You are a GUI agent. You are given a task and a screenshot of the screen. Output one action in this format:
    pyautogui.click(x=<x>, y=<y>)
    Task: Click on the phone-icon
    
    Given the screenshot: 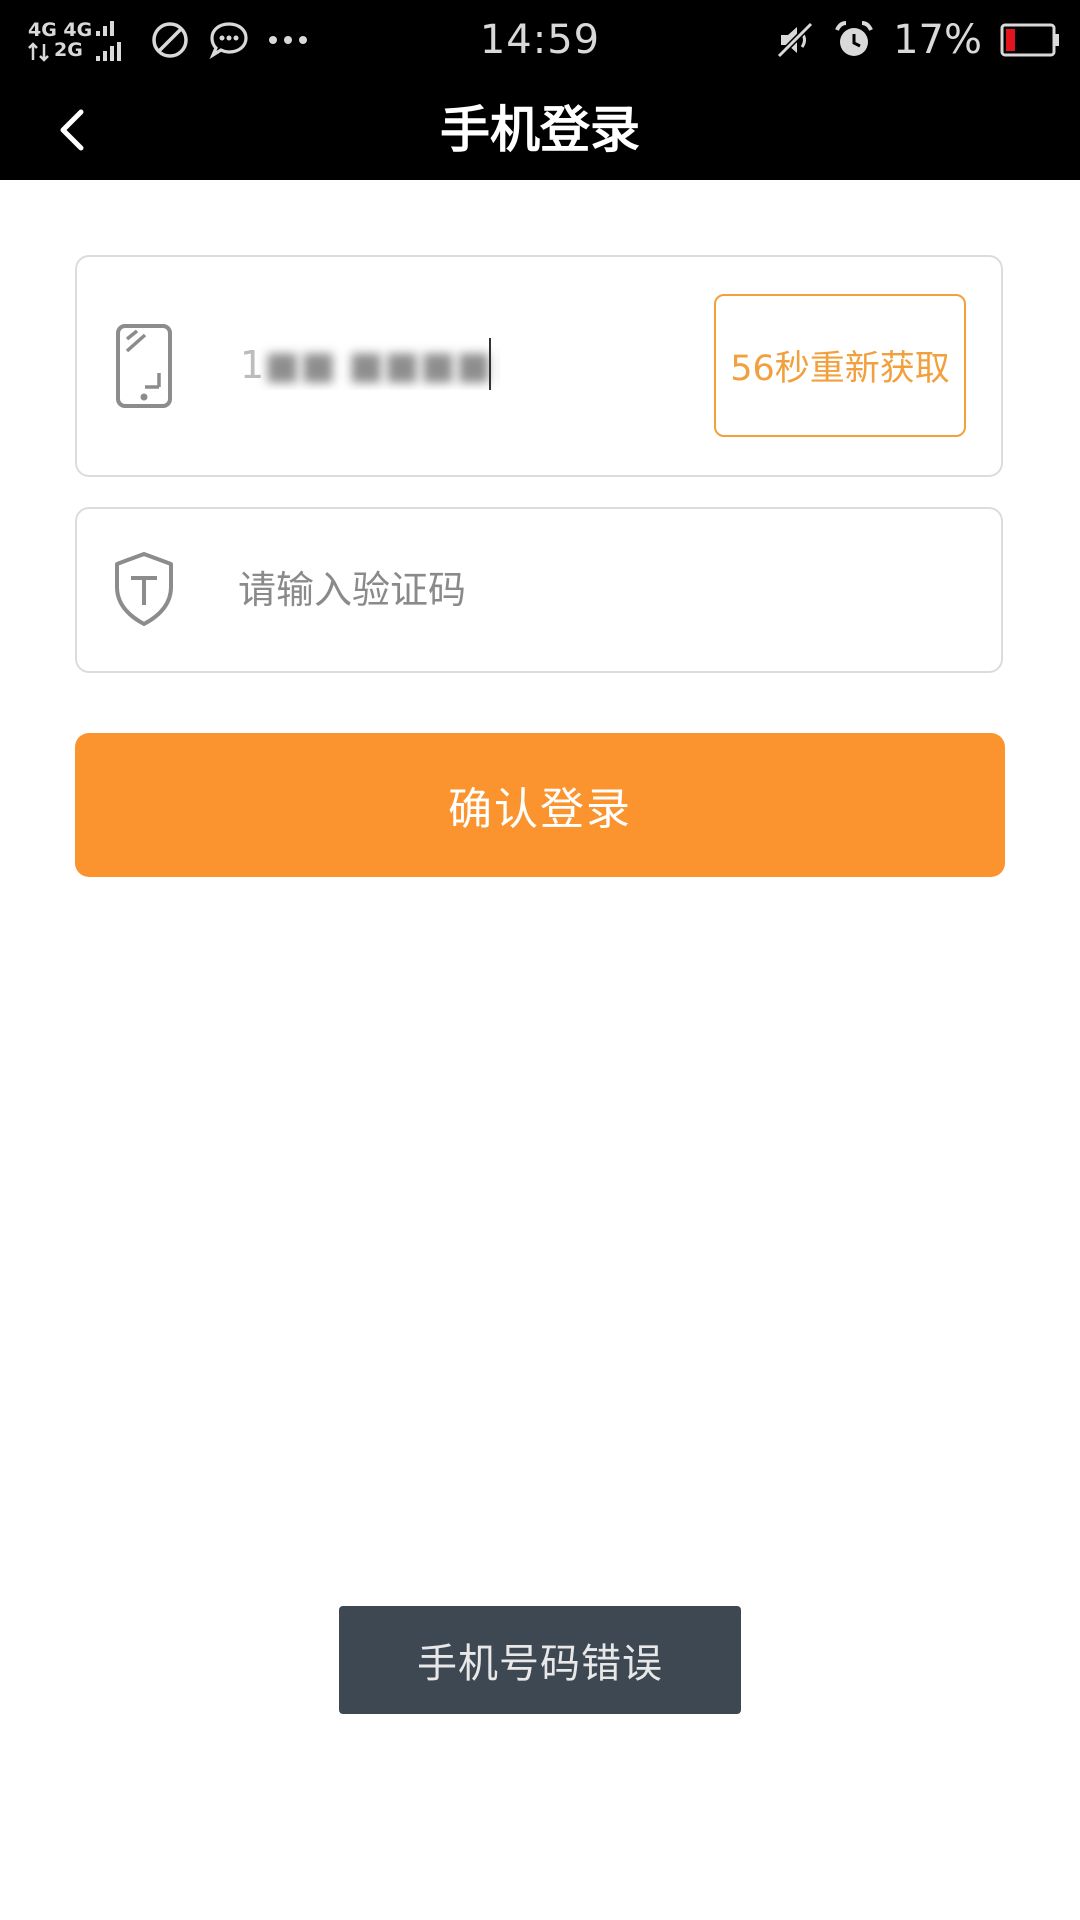 What is the action you would take?
    pyautogui.click(x=144, y=366)
    